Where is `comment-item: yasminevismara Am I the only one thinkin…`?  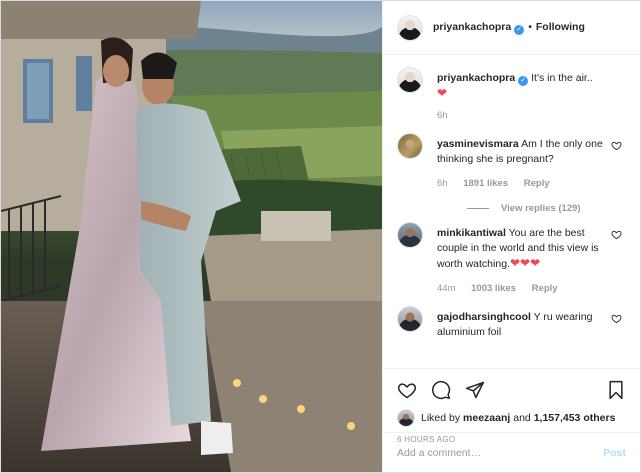
comment-item: yasminevismara Am I the only one thinkin… is located at coordinates (511, 162).